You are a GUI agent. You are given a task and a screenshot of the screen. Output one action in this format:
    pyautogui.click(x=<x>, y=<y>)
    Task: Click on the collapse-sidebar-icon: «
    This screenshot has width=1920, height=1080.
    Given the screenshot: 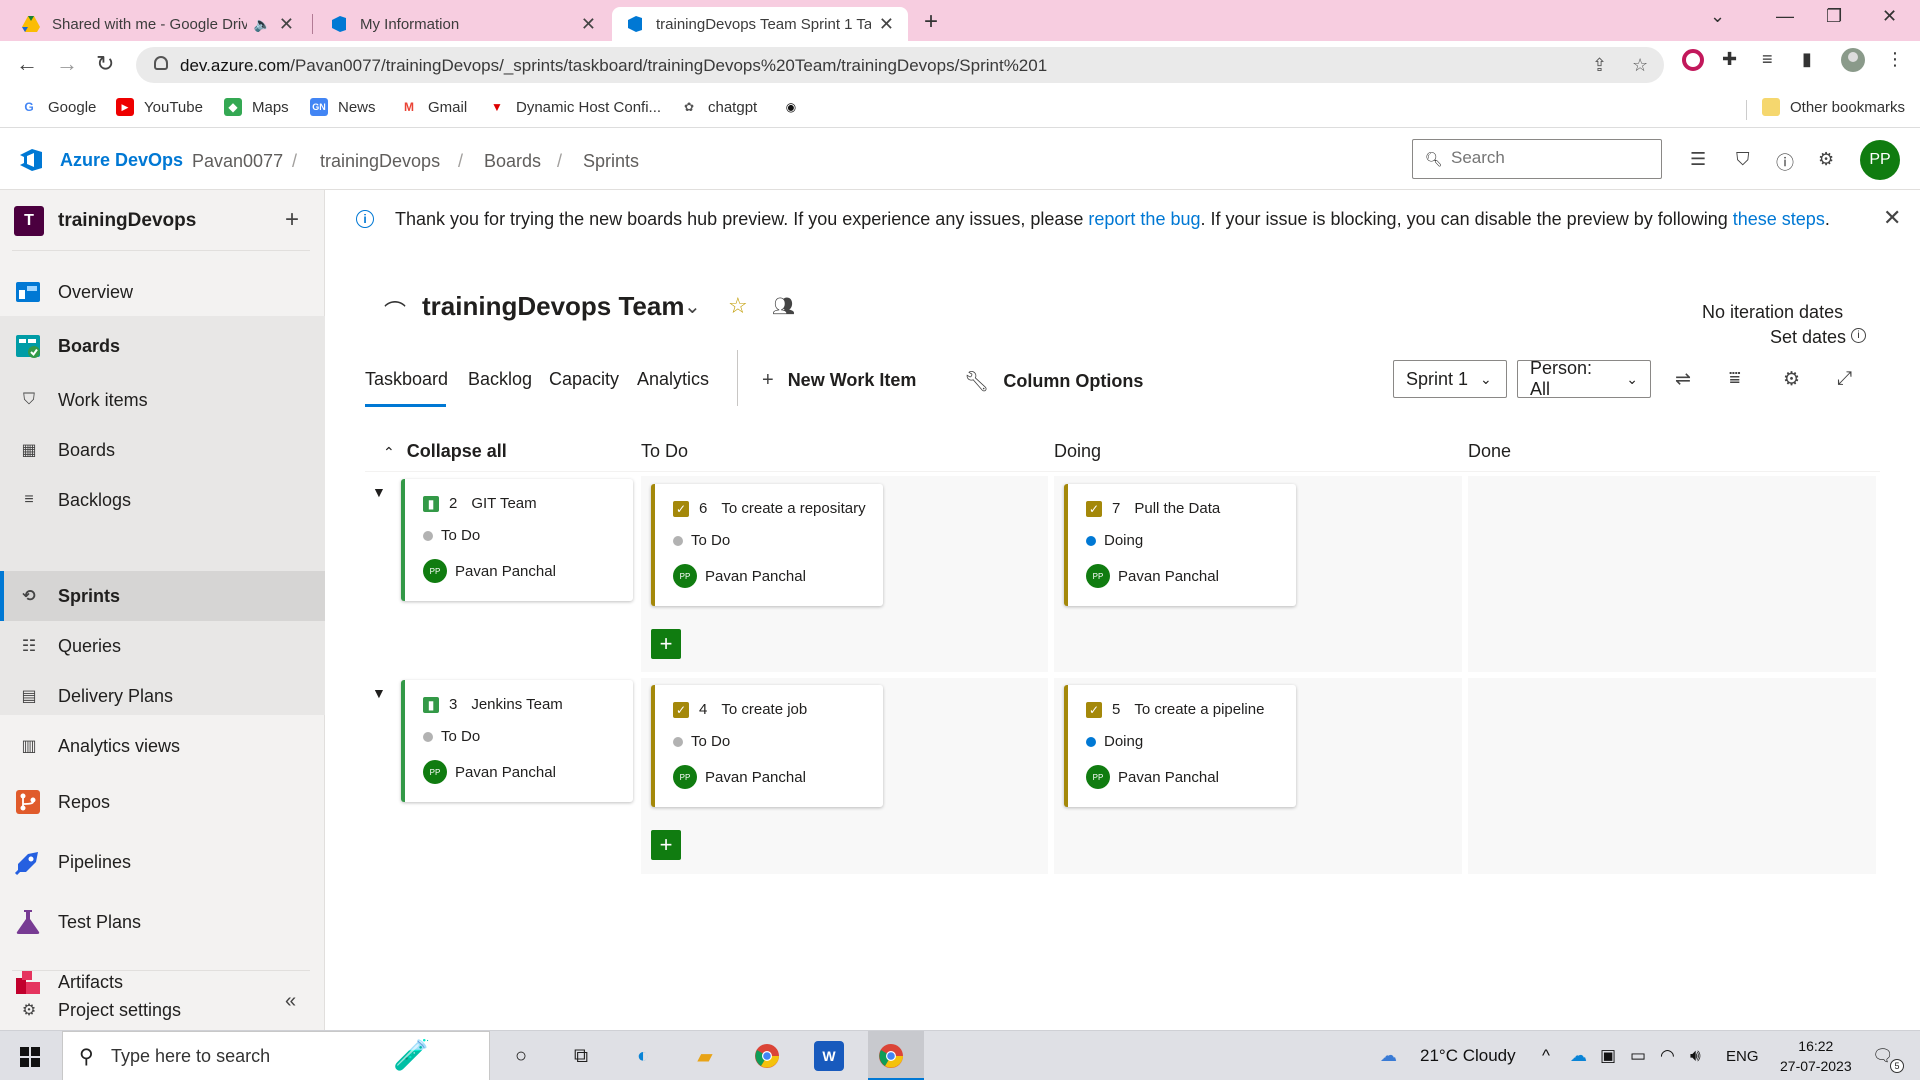 What is the action you would take?
    pyautogui.click(x=290, y=1001)
    